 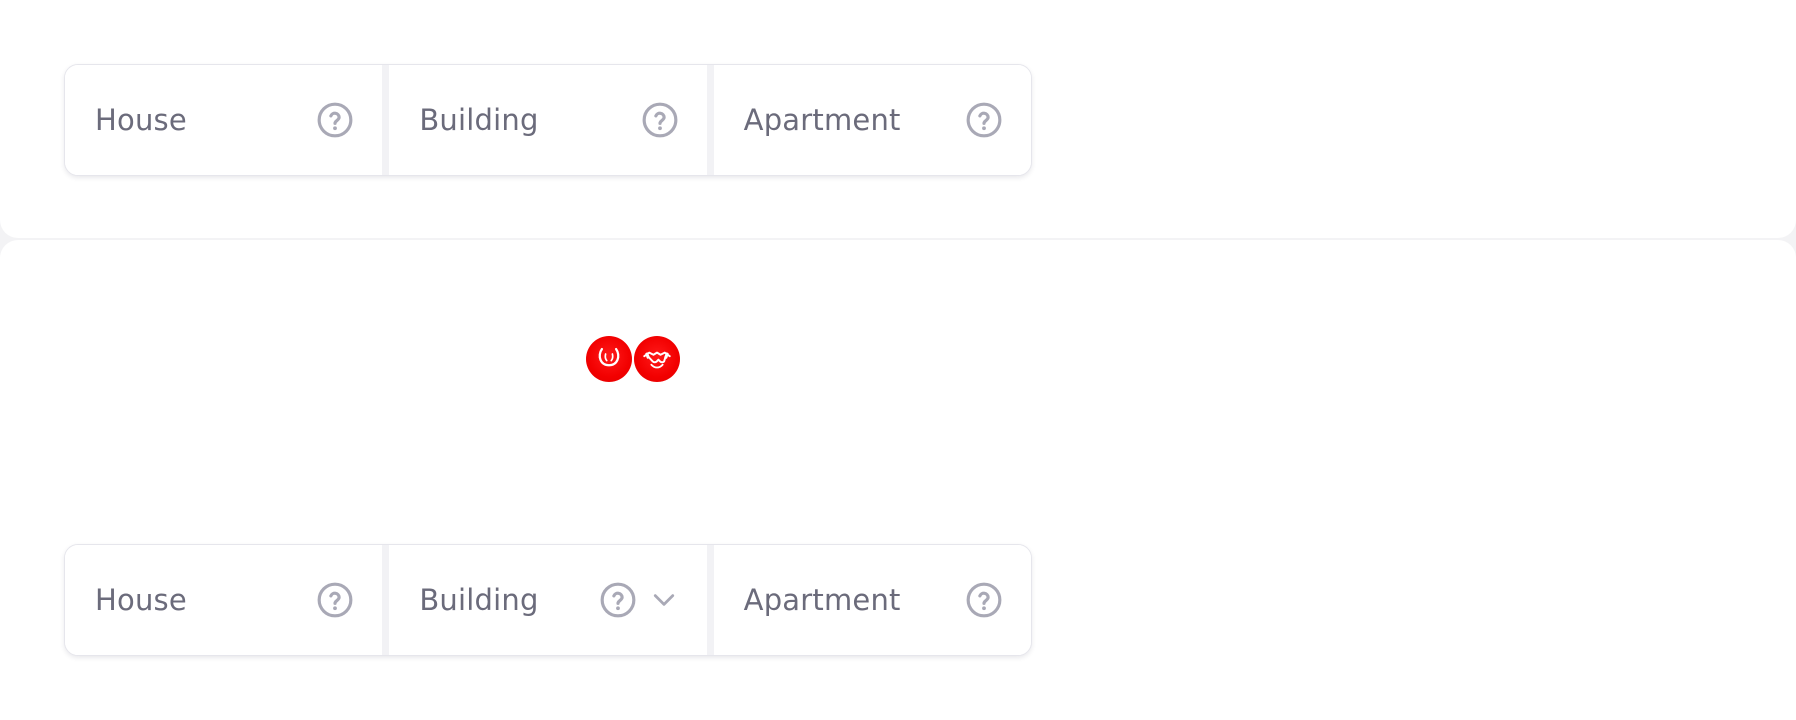 I want to click on horns-avatar-icon, so click(x=609, y=359).